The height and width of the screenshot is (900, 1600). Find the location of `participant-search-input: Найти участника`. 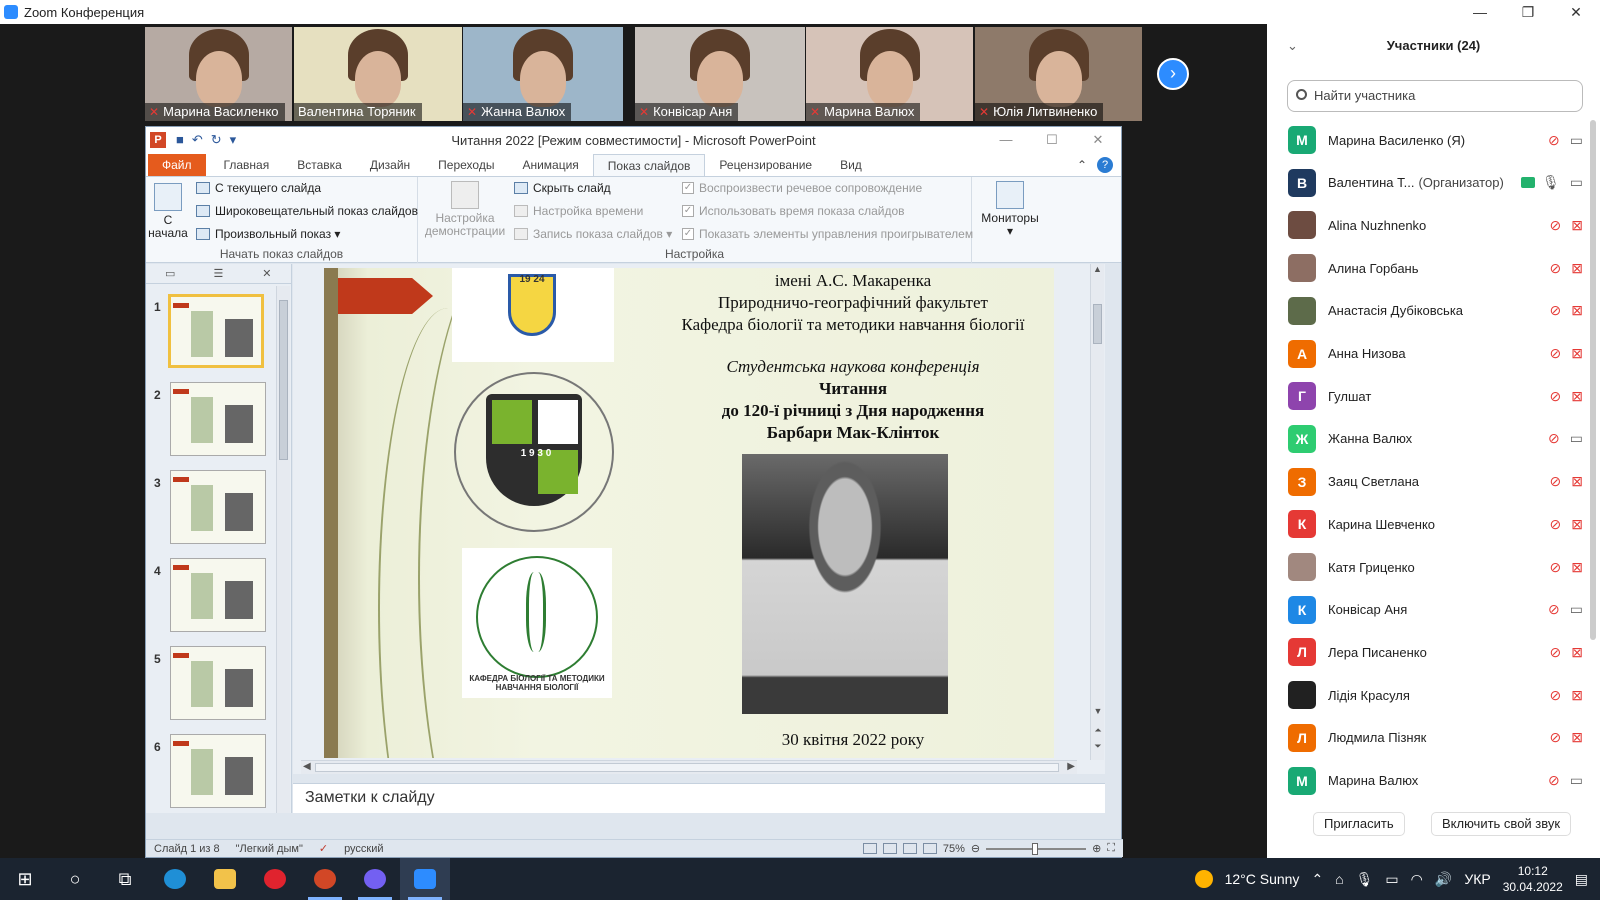

participant-search-input: Найти участника is located at coordinates (1435, 96).